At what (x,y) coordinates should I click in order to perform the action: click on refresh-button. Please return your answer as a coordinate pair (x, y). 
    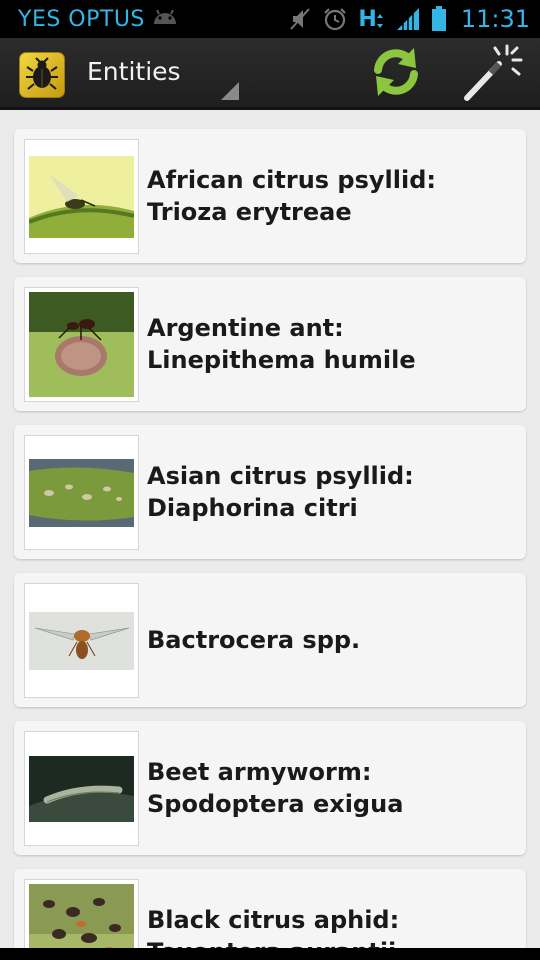
    Looking at the image, I should click on (396, 74).